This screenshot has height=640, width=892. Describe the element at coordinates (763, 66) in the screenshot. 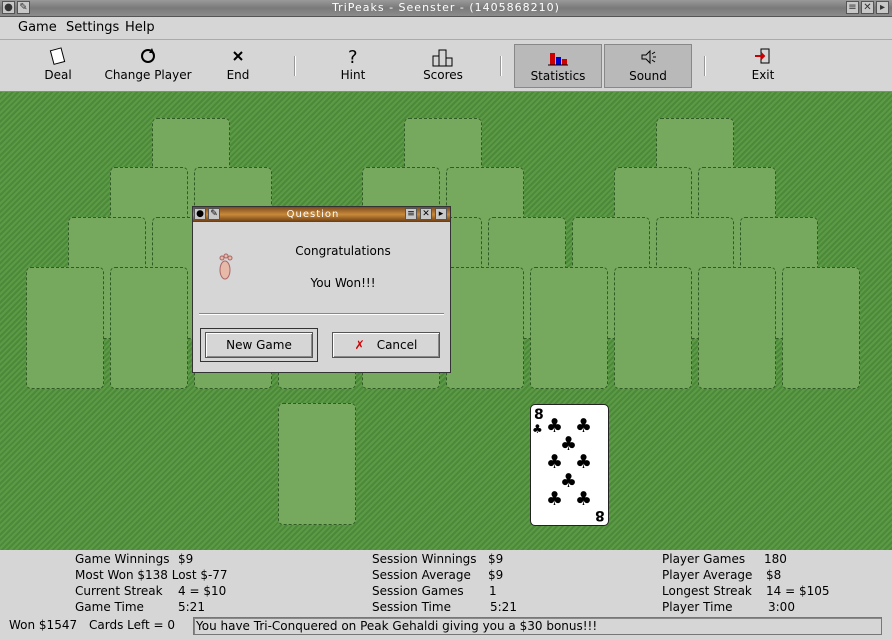

I see `exit-button: Exit` at that location.